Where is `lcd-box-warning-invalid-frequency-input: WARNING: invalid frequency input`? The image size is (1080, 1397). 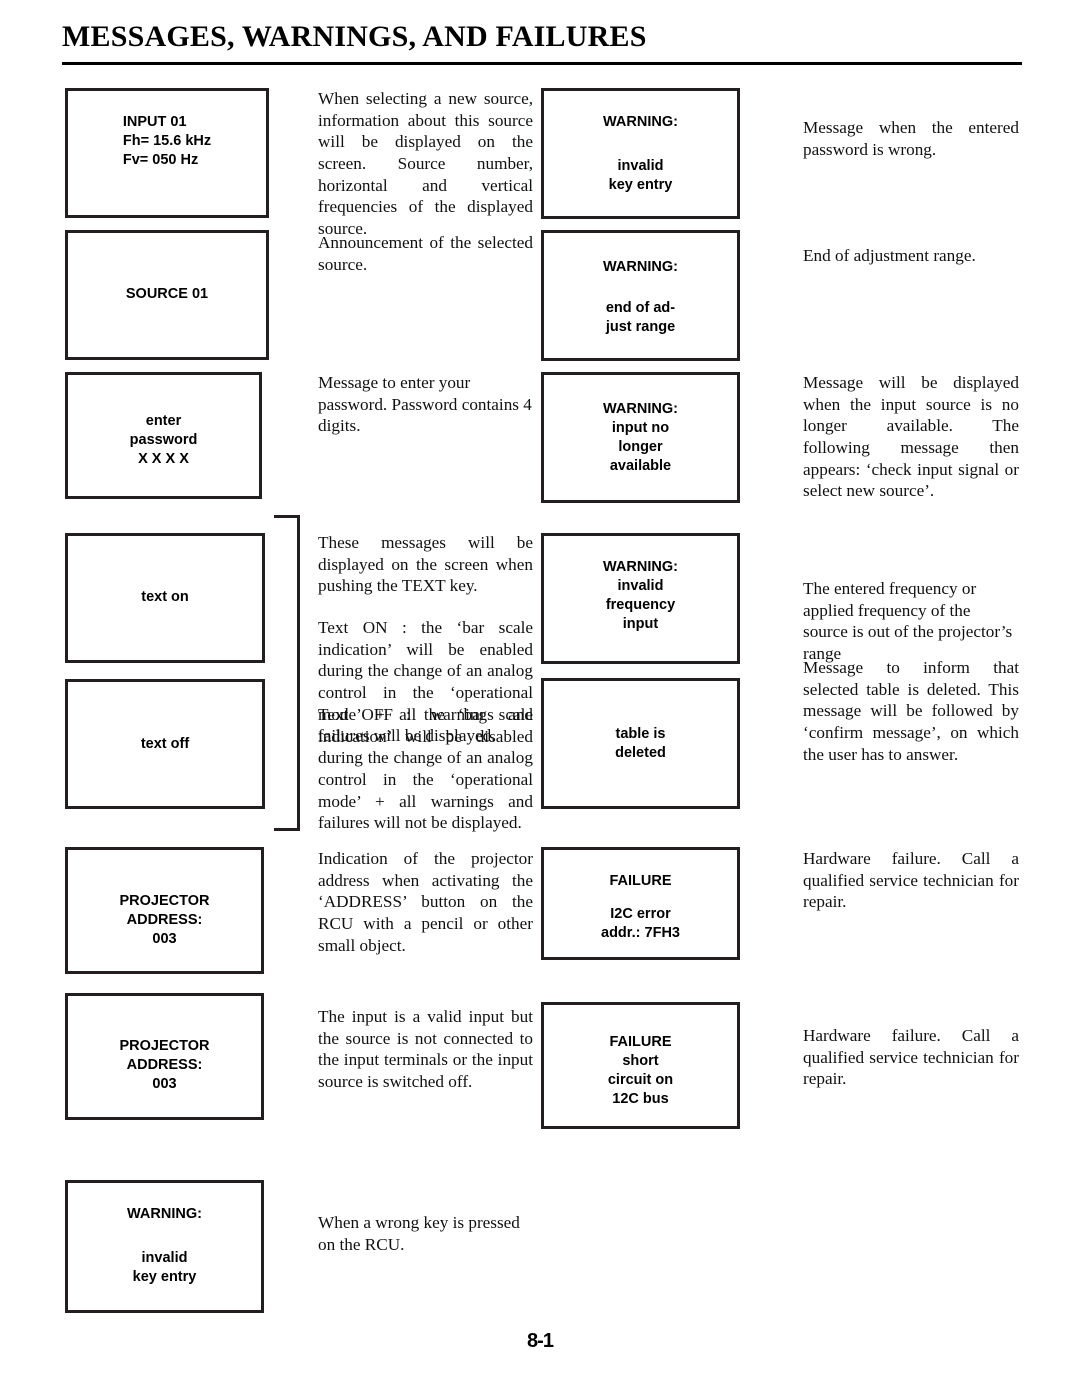 lcd-box-warning-invalid-frequency-input: WARNING: invalid frequency input is located at coordinates (640, 598).